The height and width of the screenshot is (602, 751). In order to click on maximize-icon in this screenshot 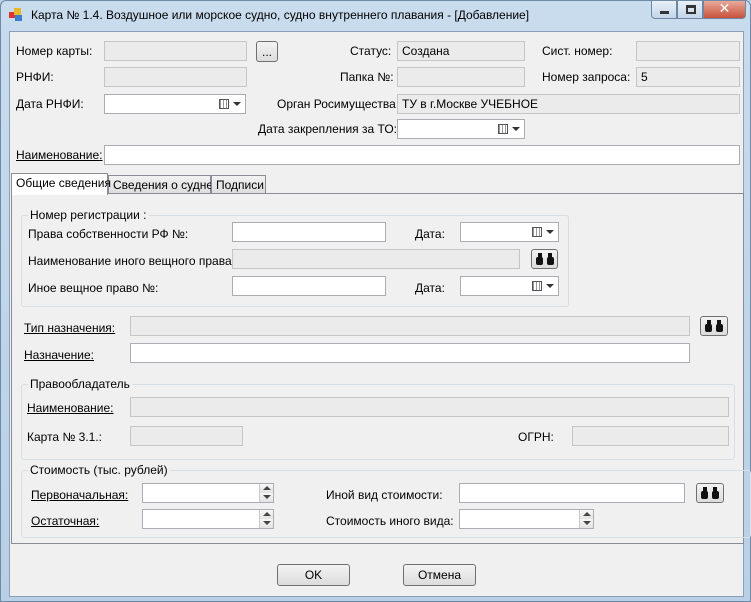, I will do `click(691, 9)`.